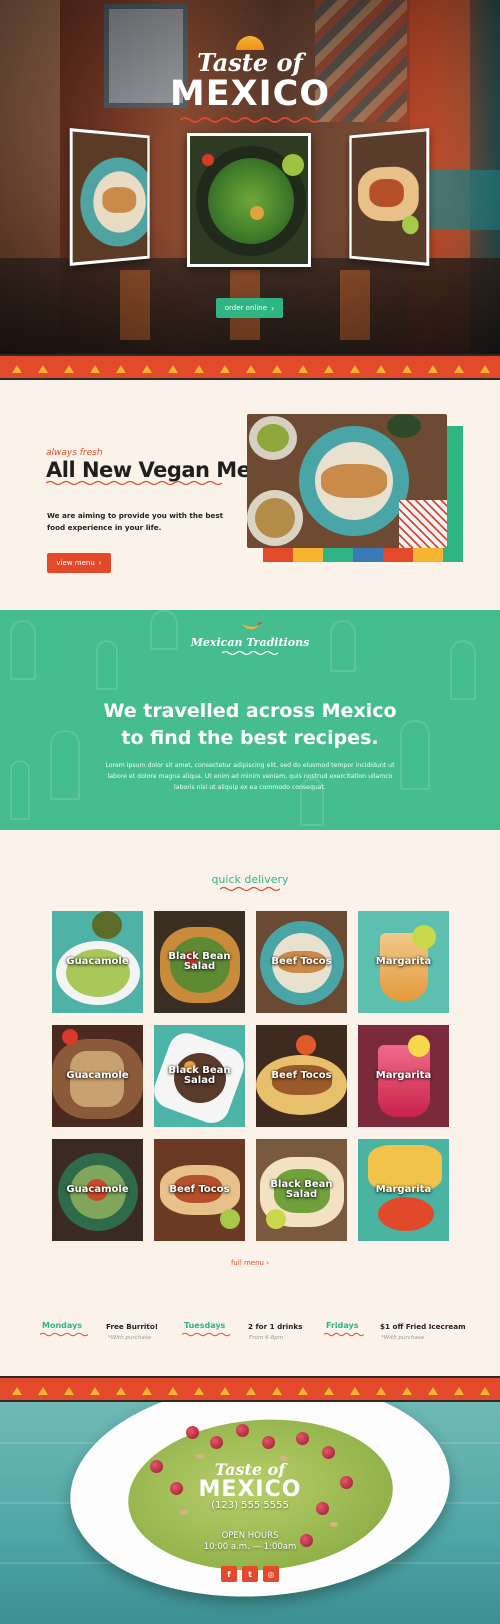 Image resolution: width=500 pixels, height=1624 pixels. Describe the element at coordinates (355, 489) in the screenshot. I see `vegan-photo-frame` at that location.